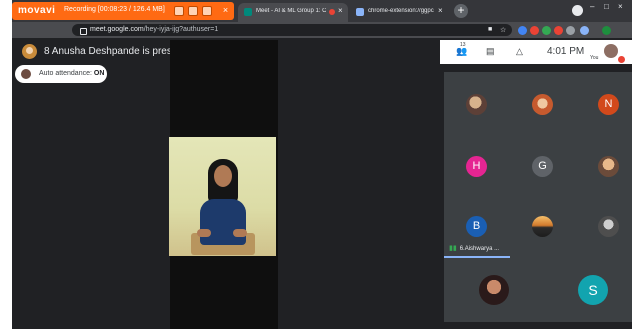 The image size is (634, 332). I want to click on notification-badge, so click(621, 59).